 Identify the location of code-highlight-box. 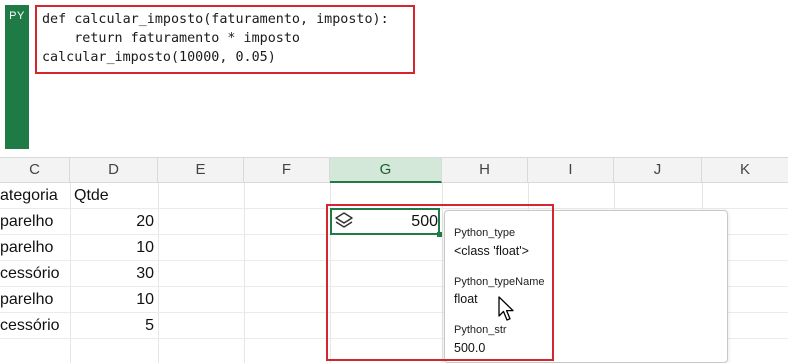
(225, 39).